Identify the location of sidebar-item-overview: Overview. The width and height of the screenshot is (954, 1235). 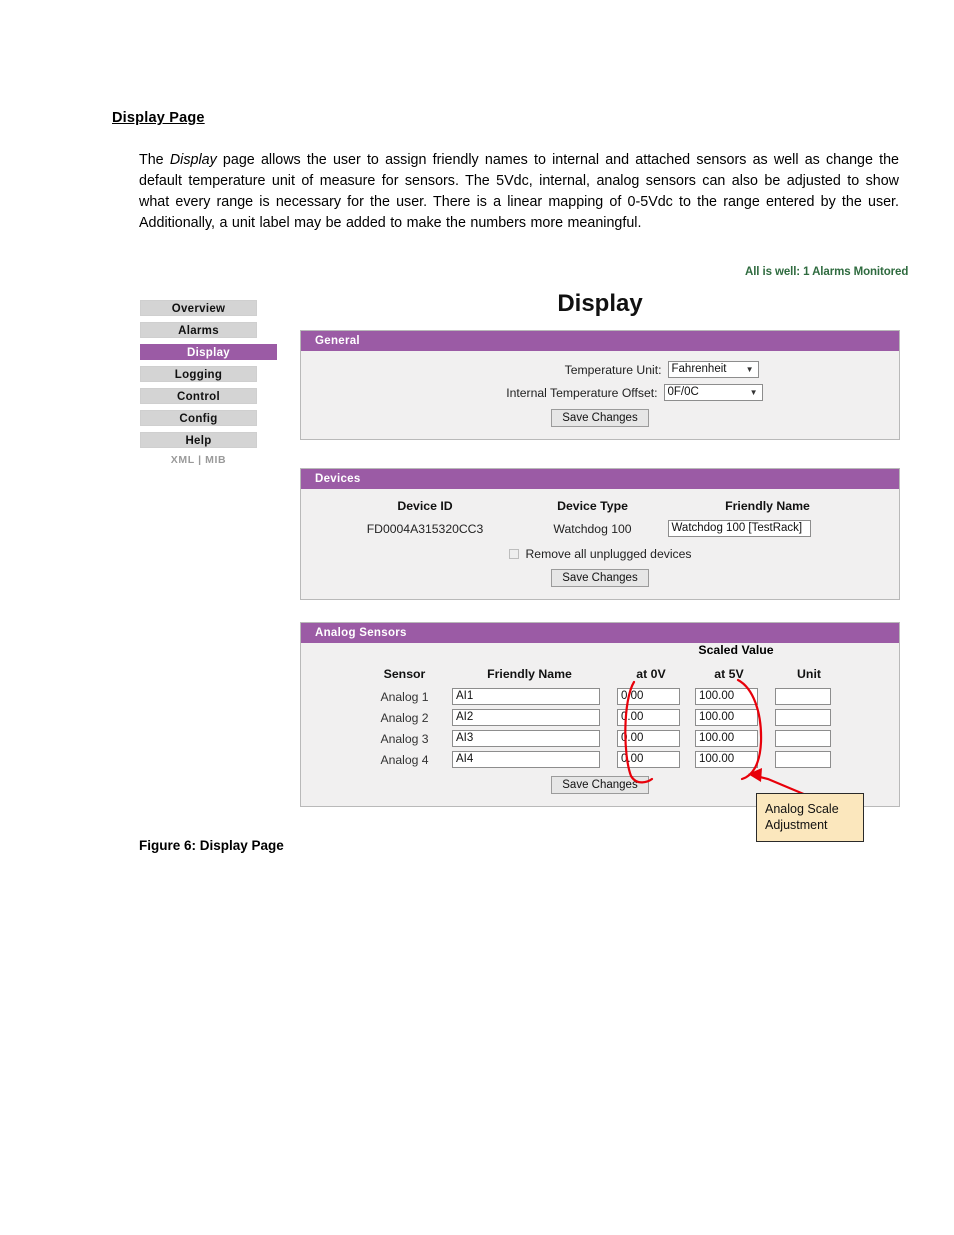
(198, 308).